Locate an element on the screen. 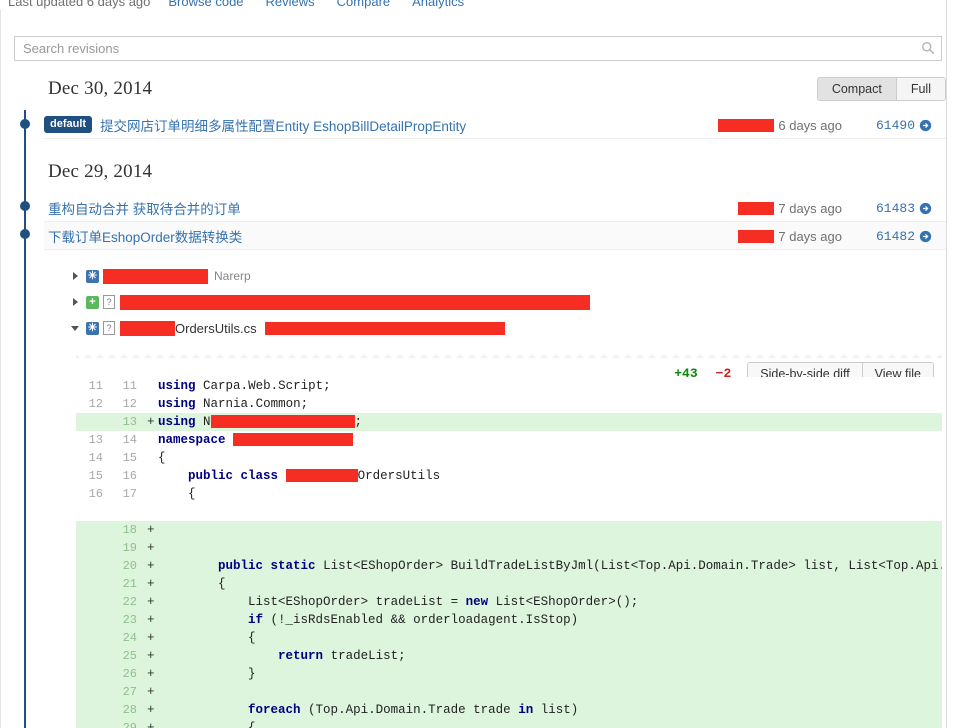 This screenshot has height=728, width=972. commit-revision: 61482 is located at coordinates (895, 236).